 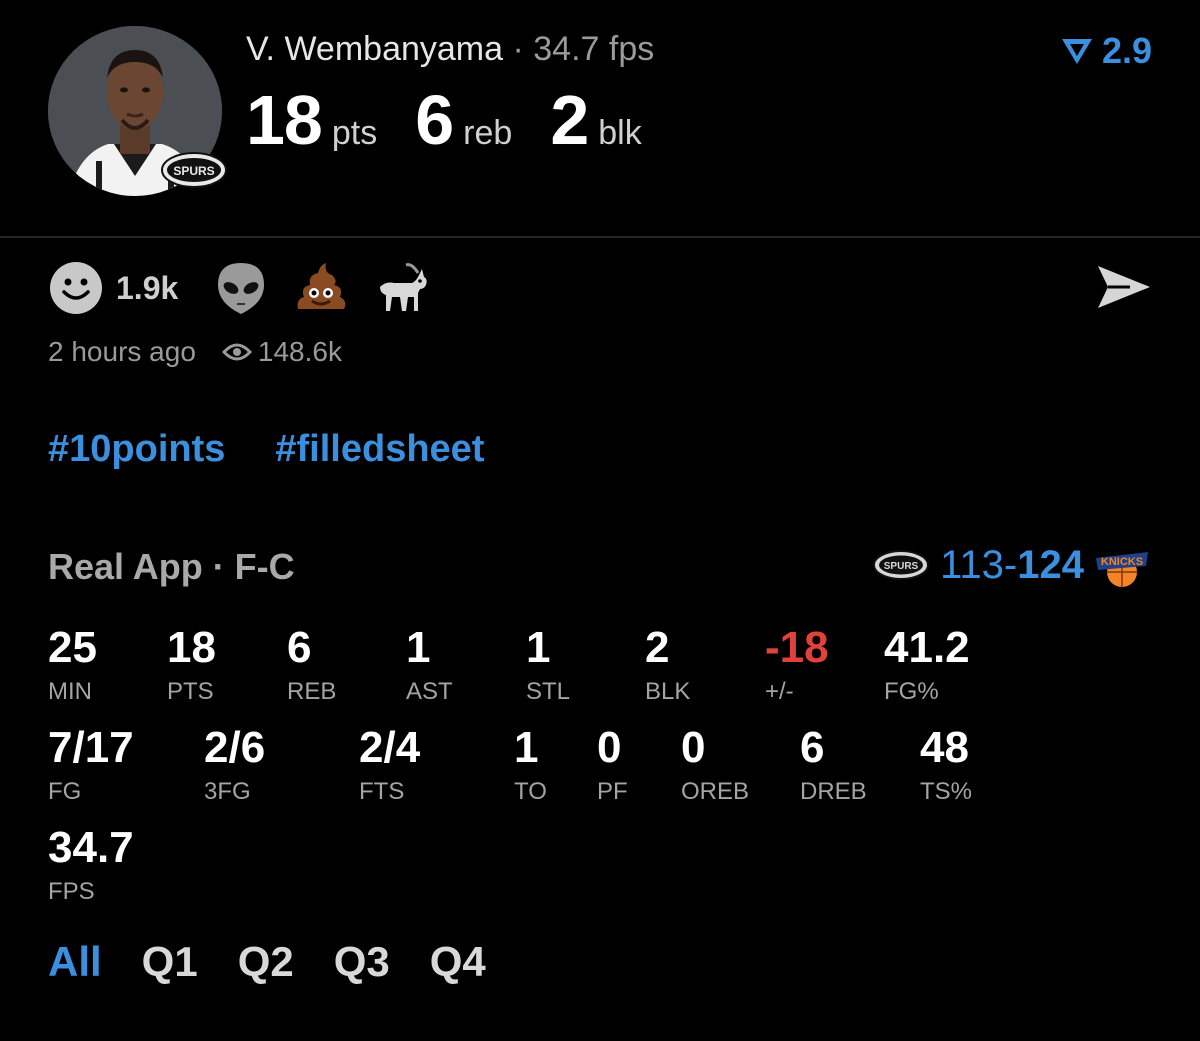 I want to click on stat-plus-minus: -18 +/-, so click(x=797, y=666).